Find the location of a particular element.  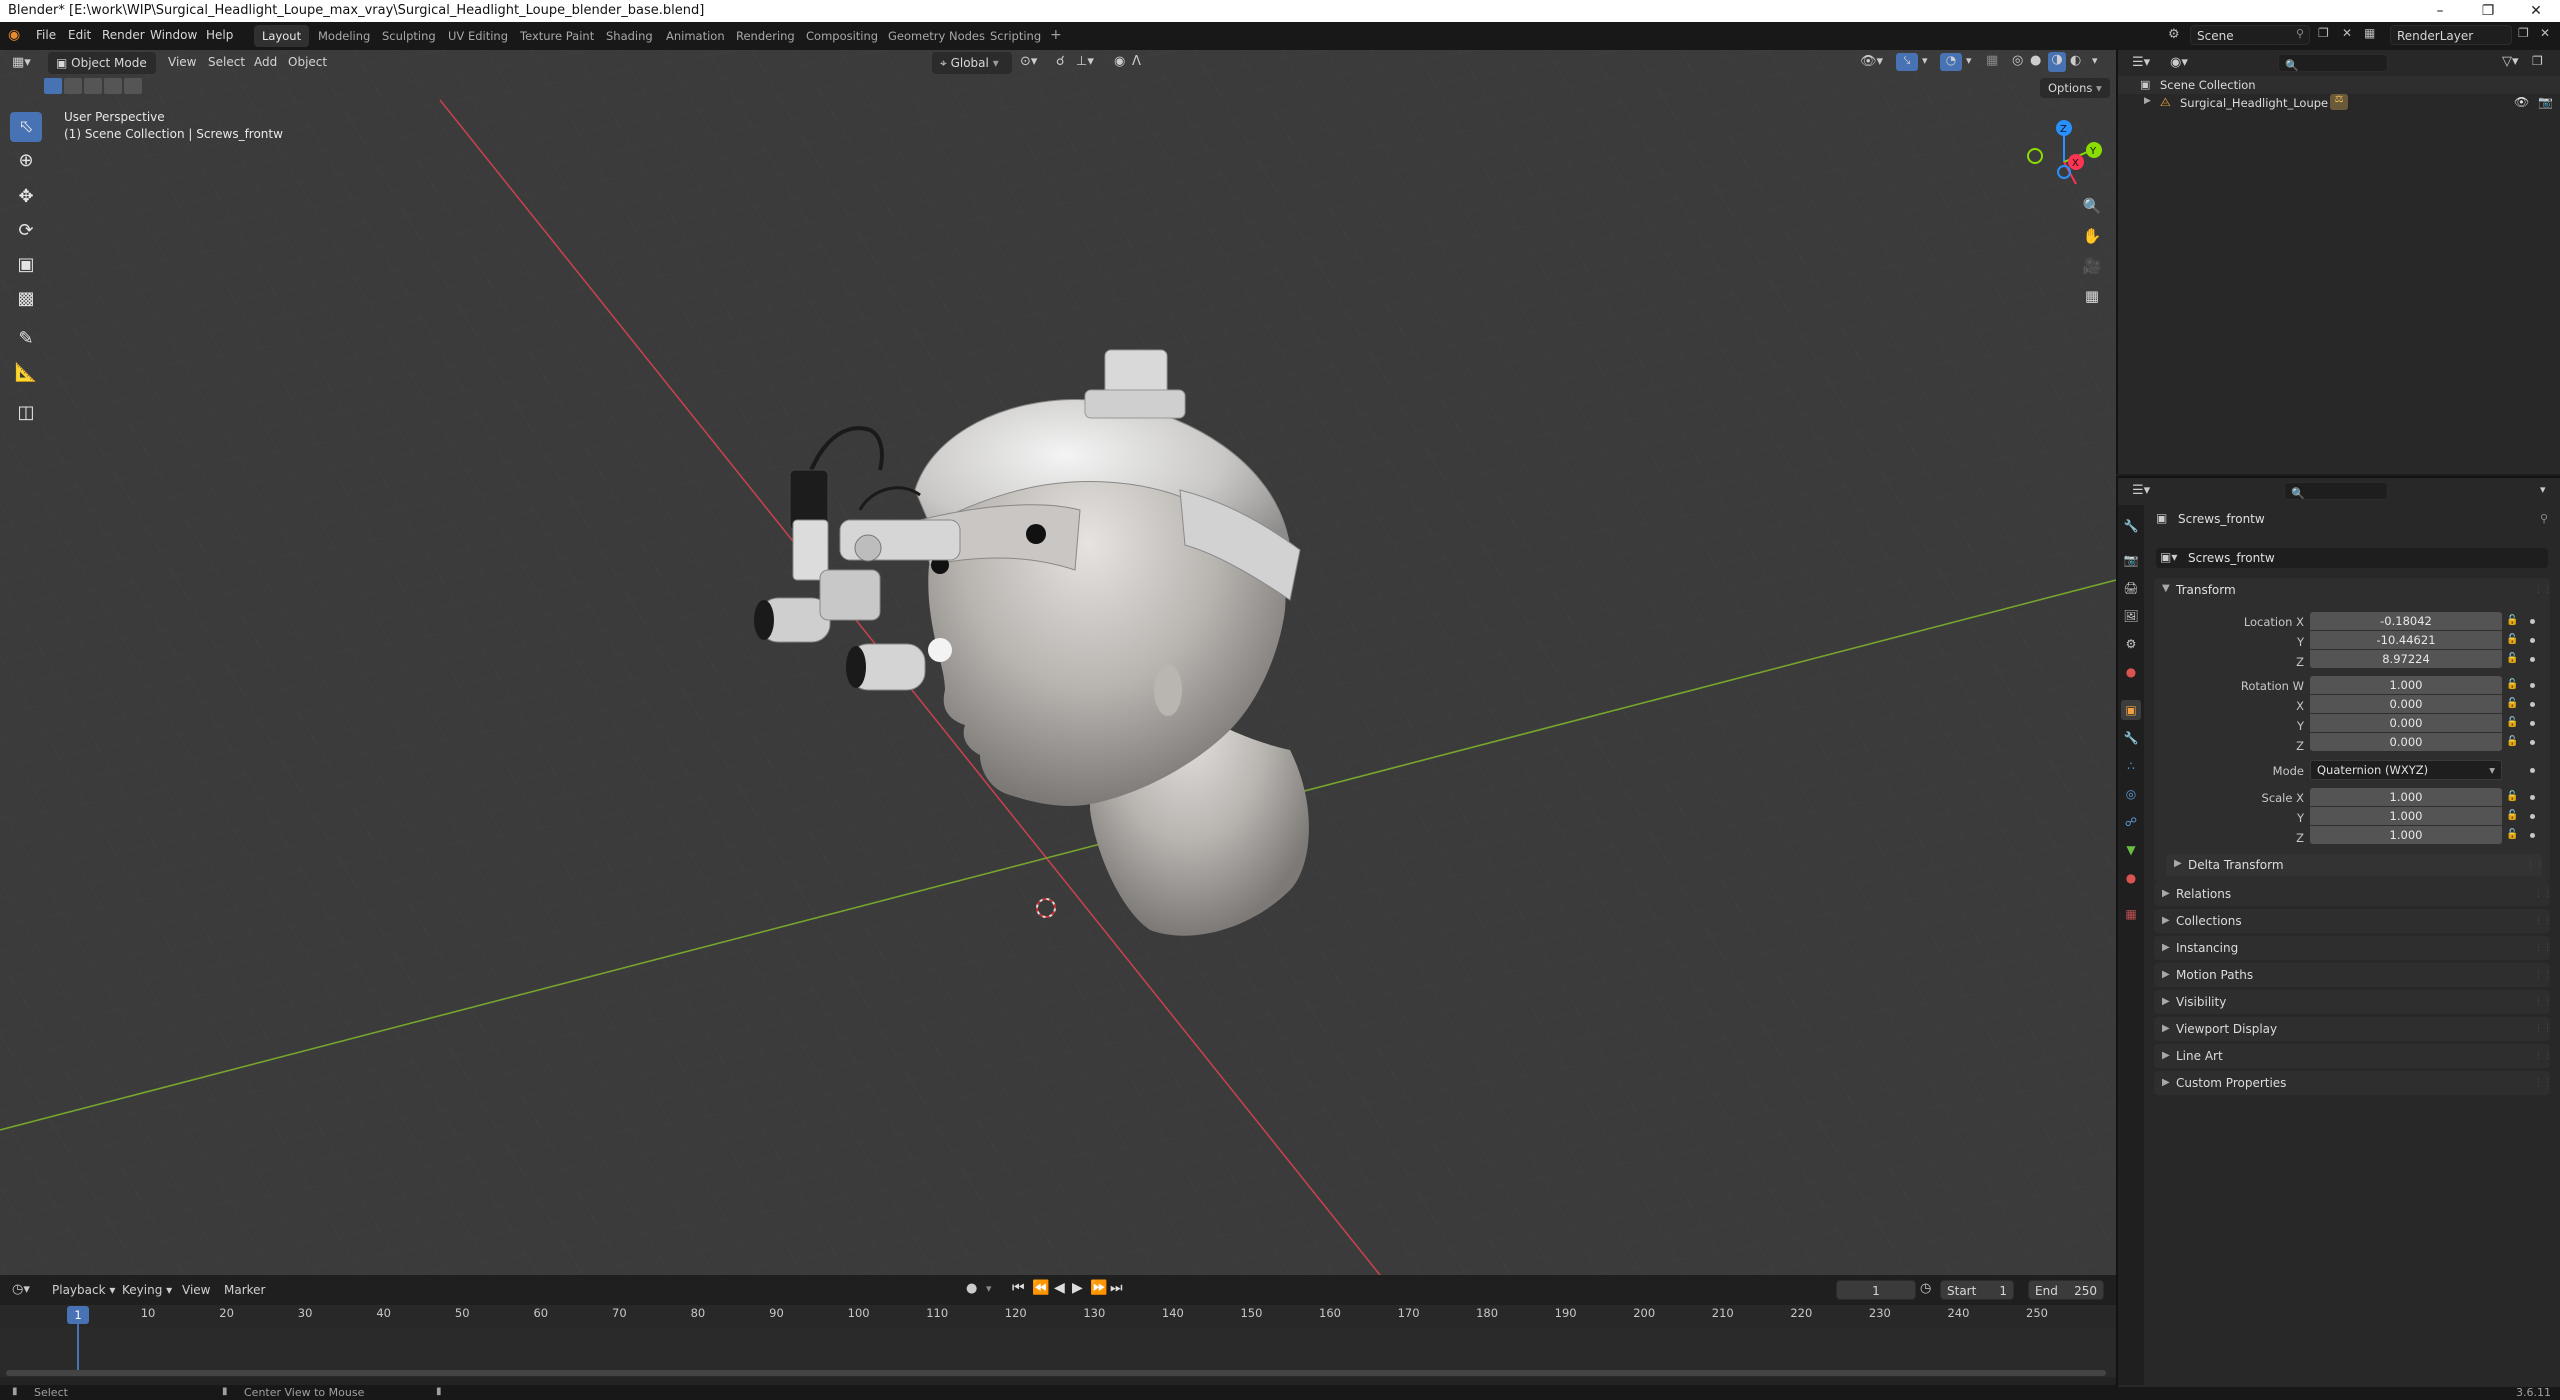

playhead-frame-badge: 1 is located at coordinates (78, 1315).